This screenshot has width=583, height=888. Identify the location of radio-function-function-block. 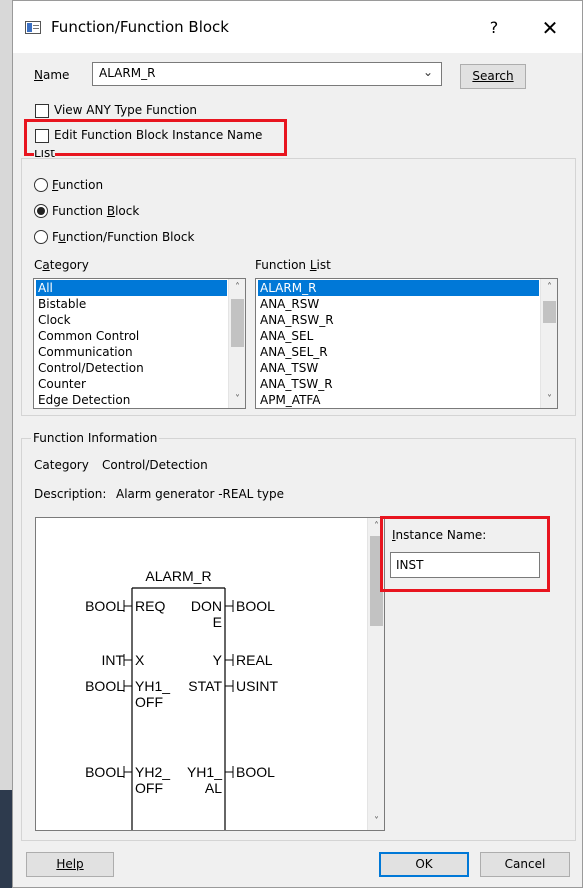
(41, 237).